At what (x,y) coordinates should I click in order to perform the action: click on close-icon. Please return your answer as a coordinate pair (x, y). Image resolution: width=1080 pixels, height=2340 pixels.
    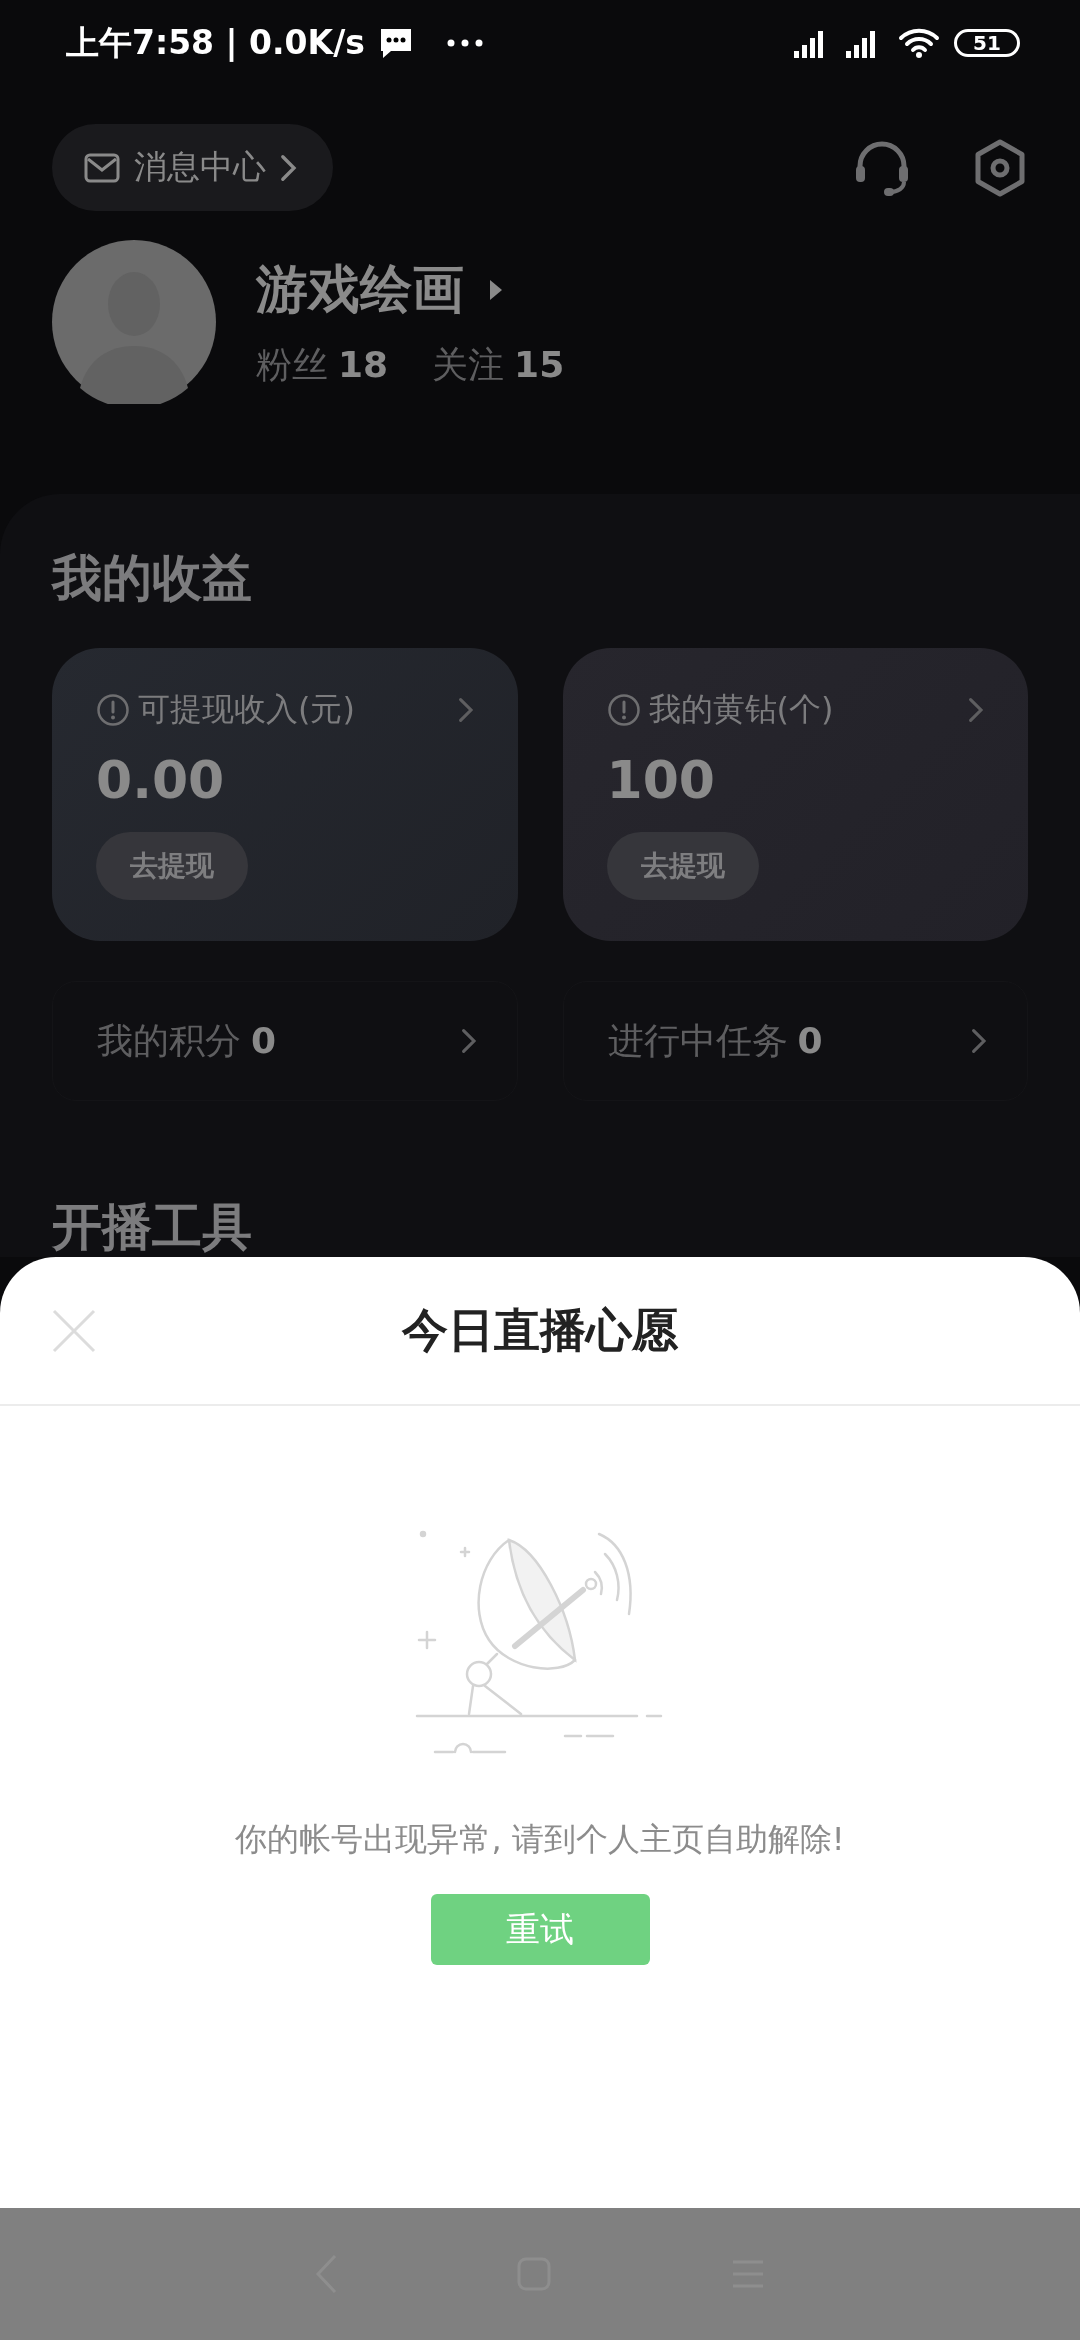
    Looking at the image, I should click on (74, 1331).